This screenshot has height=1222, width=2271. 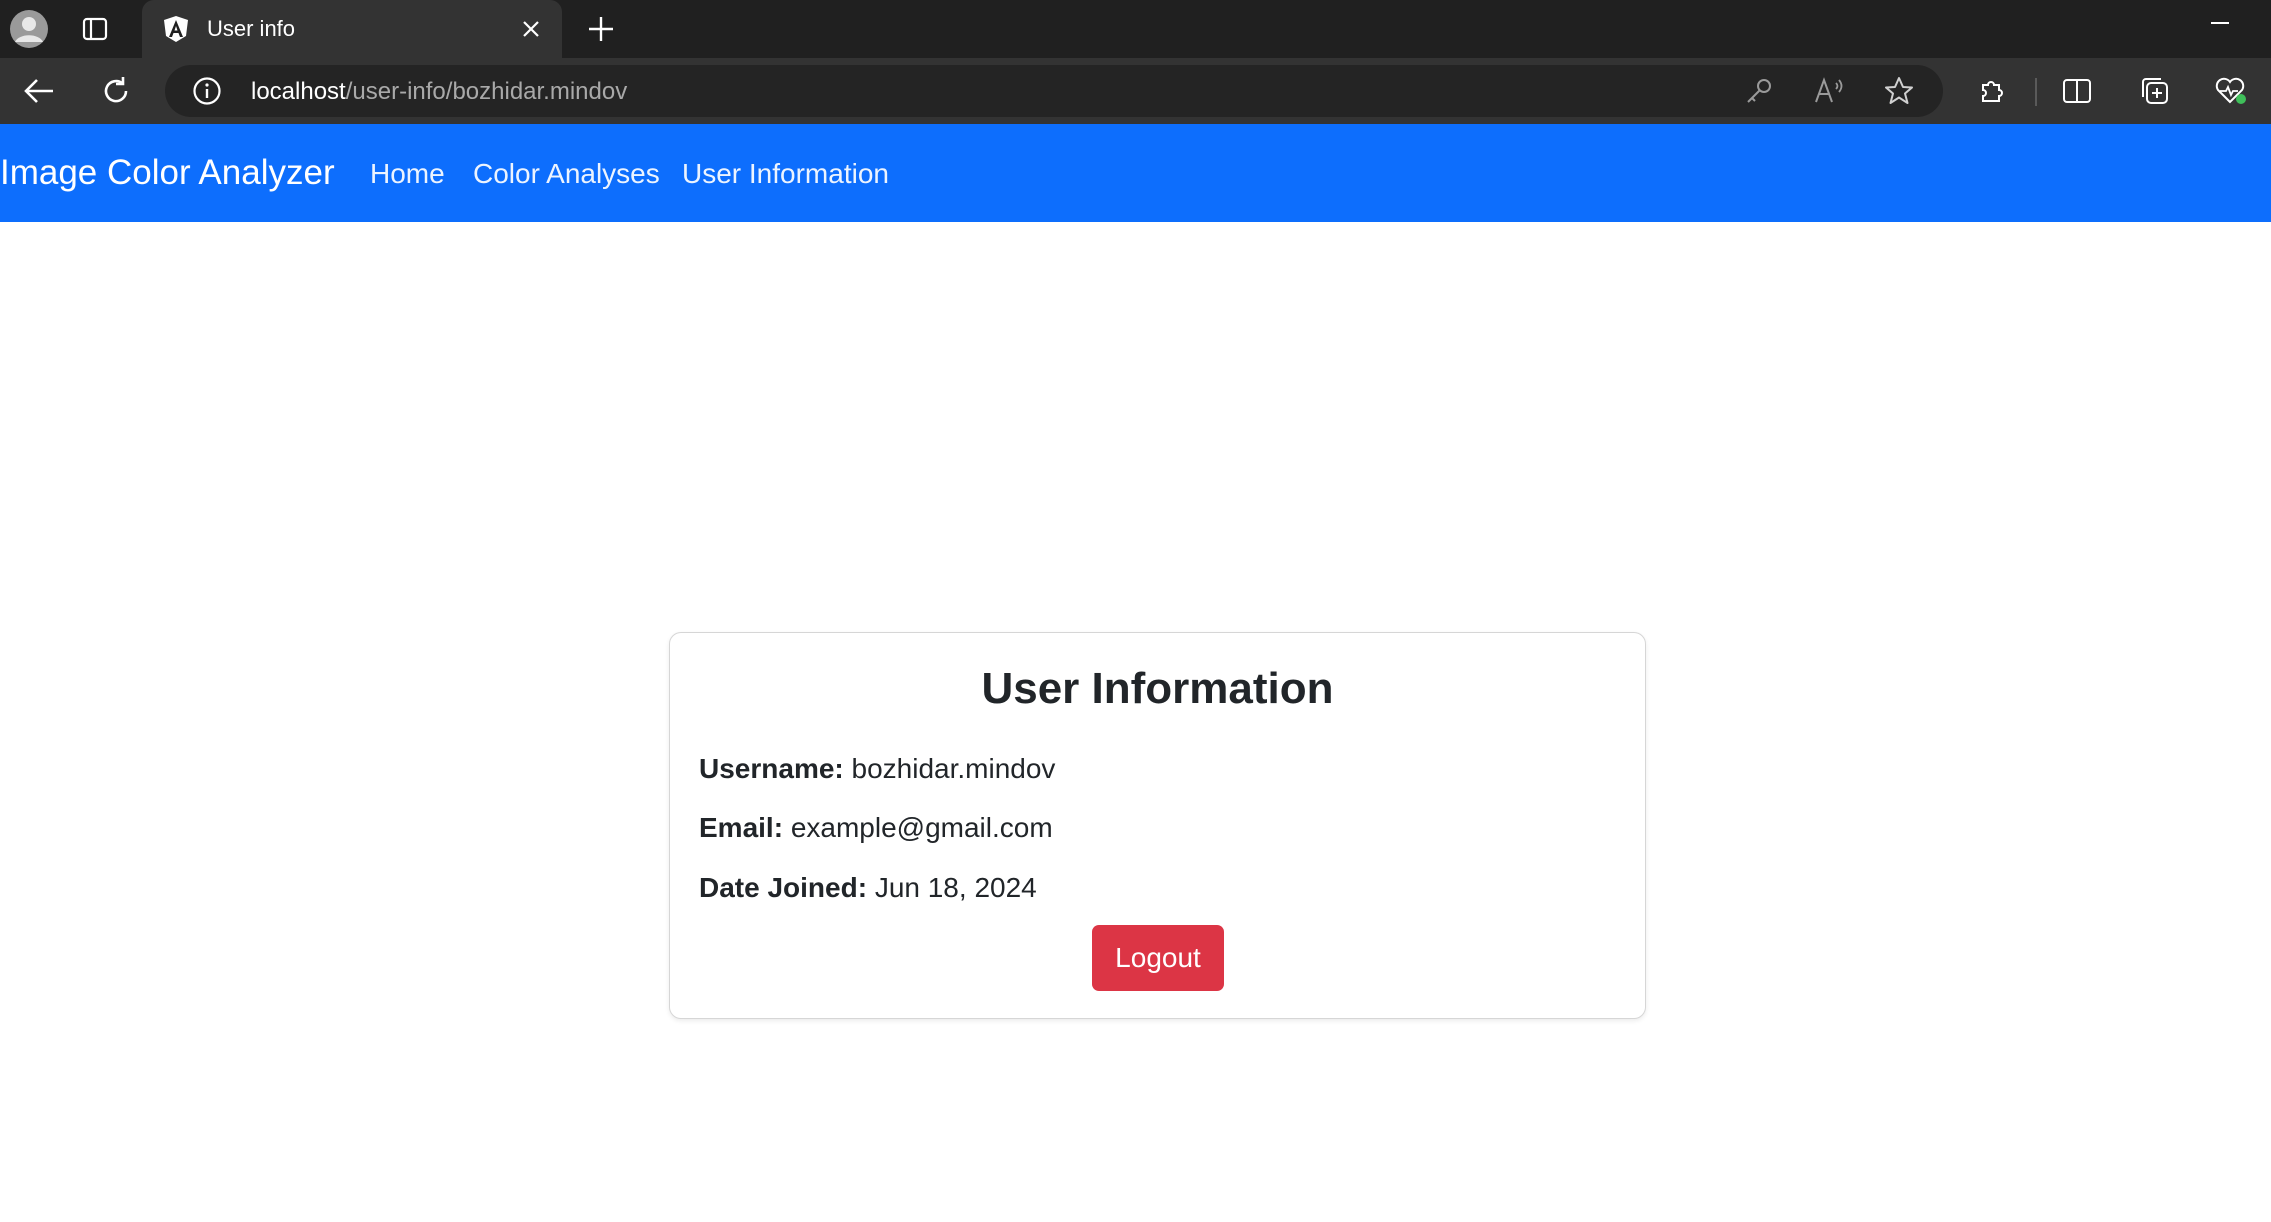 What do you see at coordinates (407, 174) in the screenshot?
I see `nav-link-home: Home` at bounding box center [407, 174].